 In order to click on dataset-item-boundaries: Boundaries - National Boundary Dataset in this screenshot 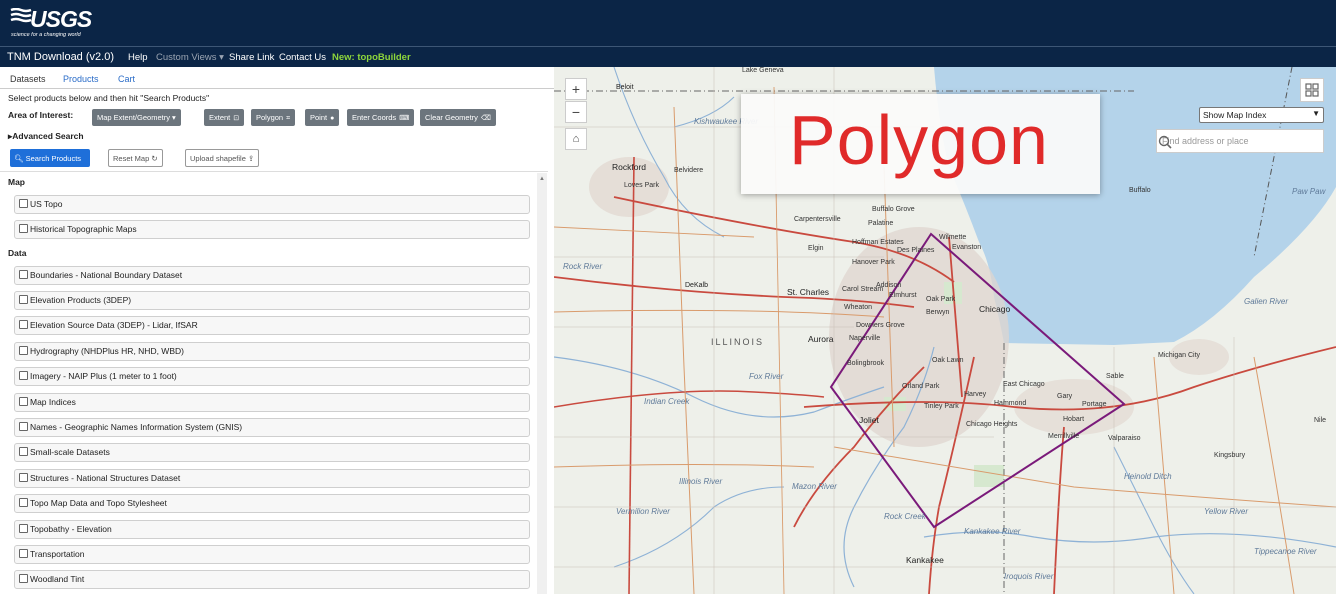, I will do `click(272, 275)`.